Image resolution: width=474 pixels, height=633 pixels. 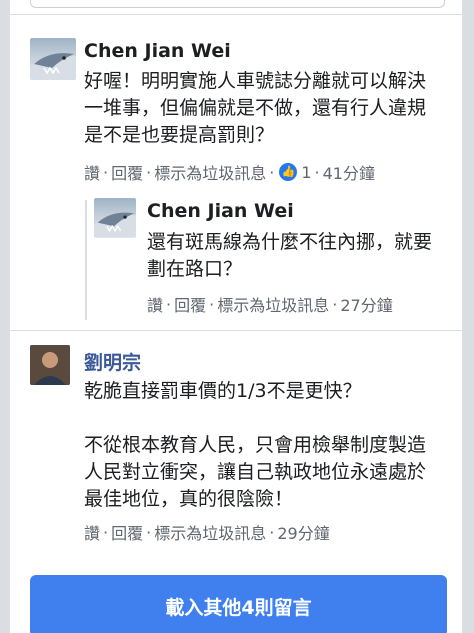 I want to click on reaction-count: 1, so click(x=306, y=172).